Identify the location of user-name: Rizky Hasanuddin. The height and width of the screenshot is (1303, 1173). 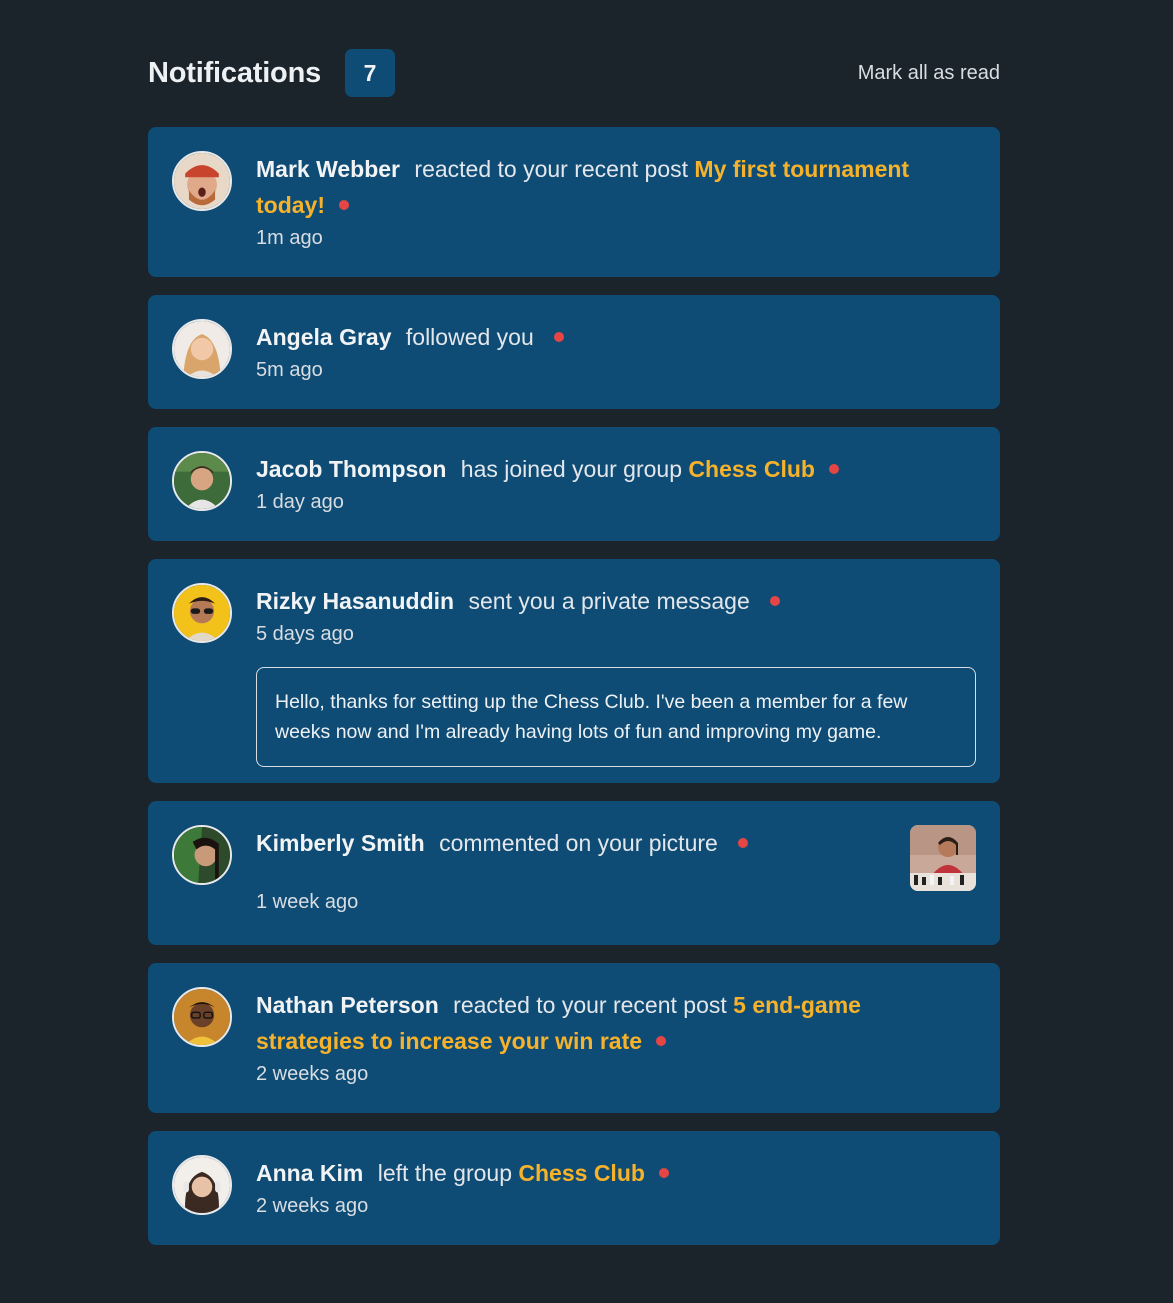
(355, 601).